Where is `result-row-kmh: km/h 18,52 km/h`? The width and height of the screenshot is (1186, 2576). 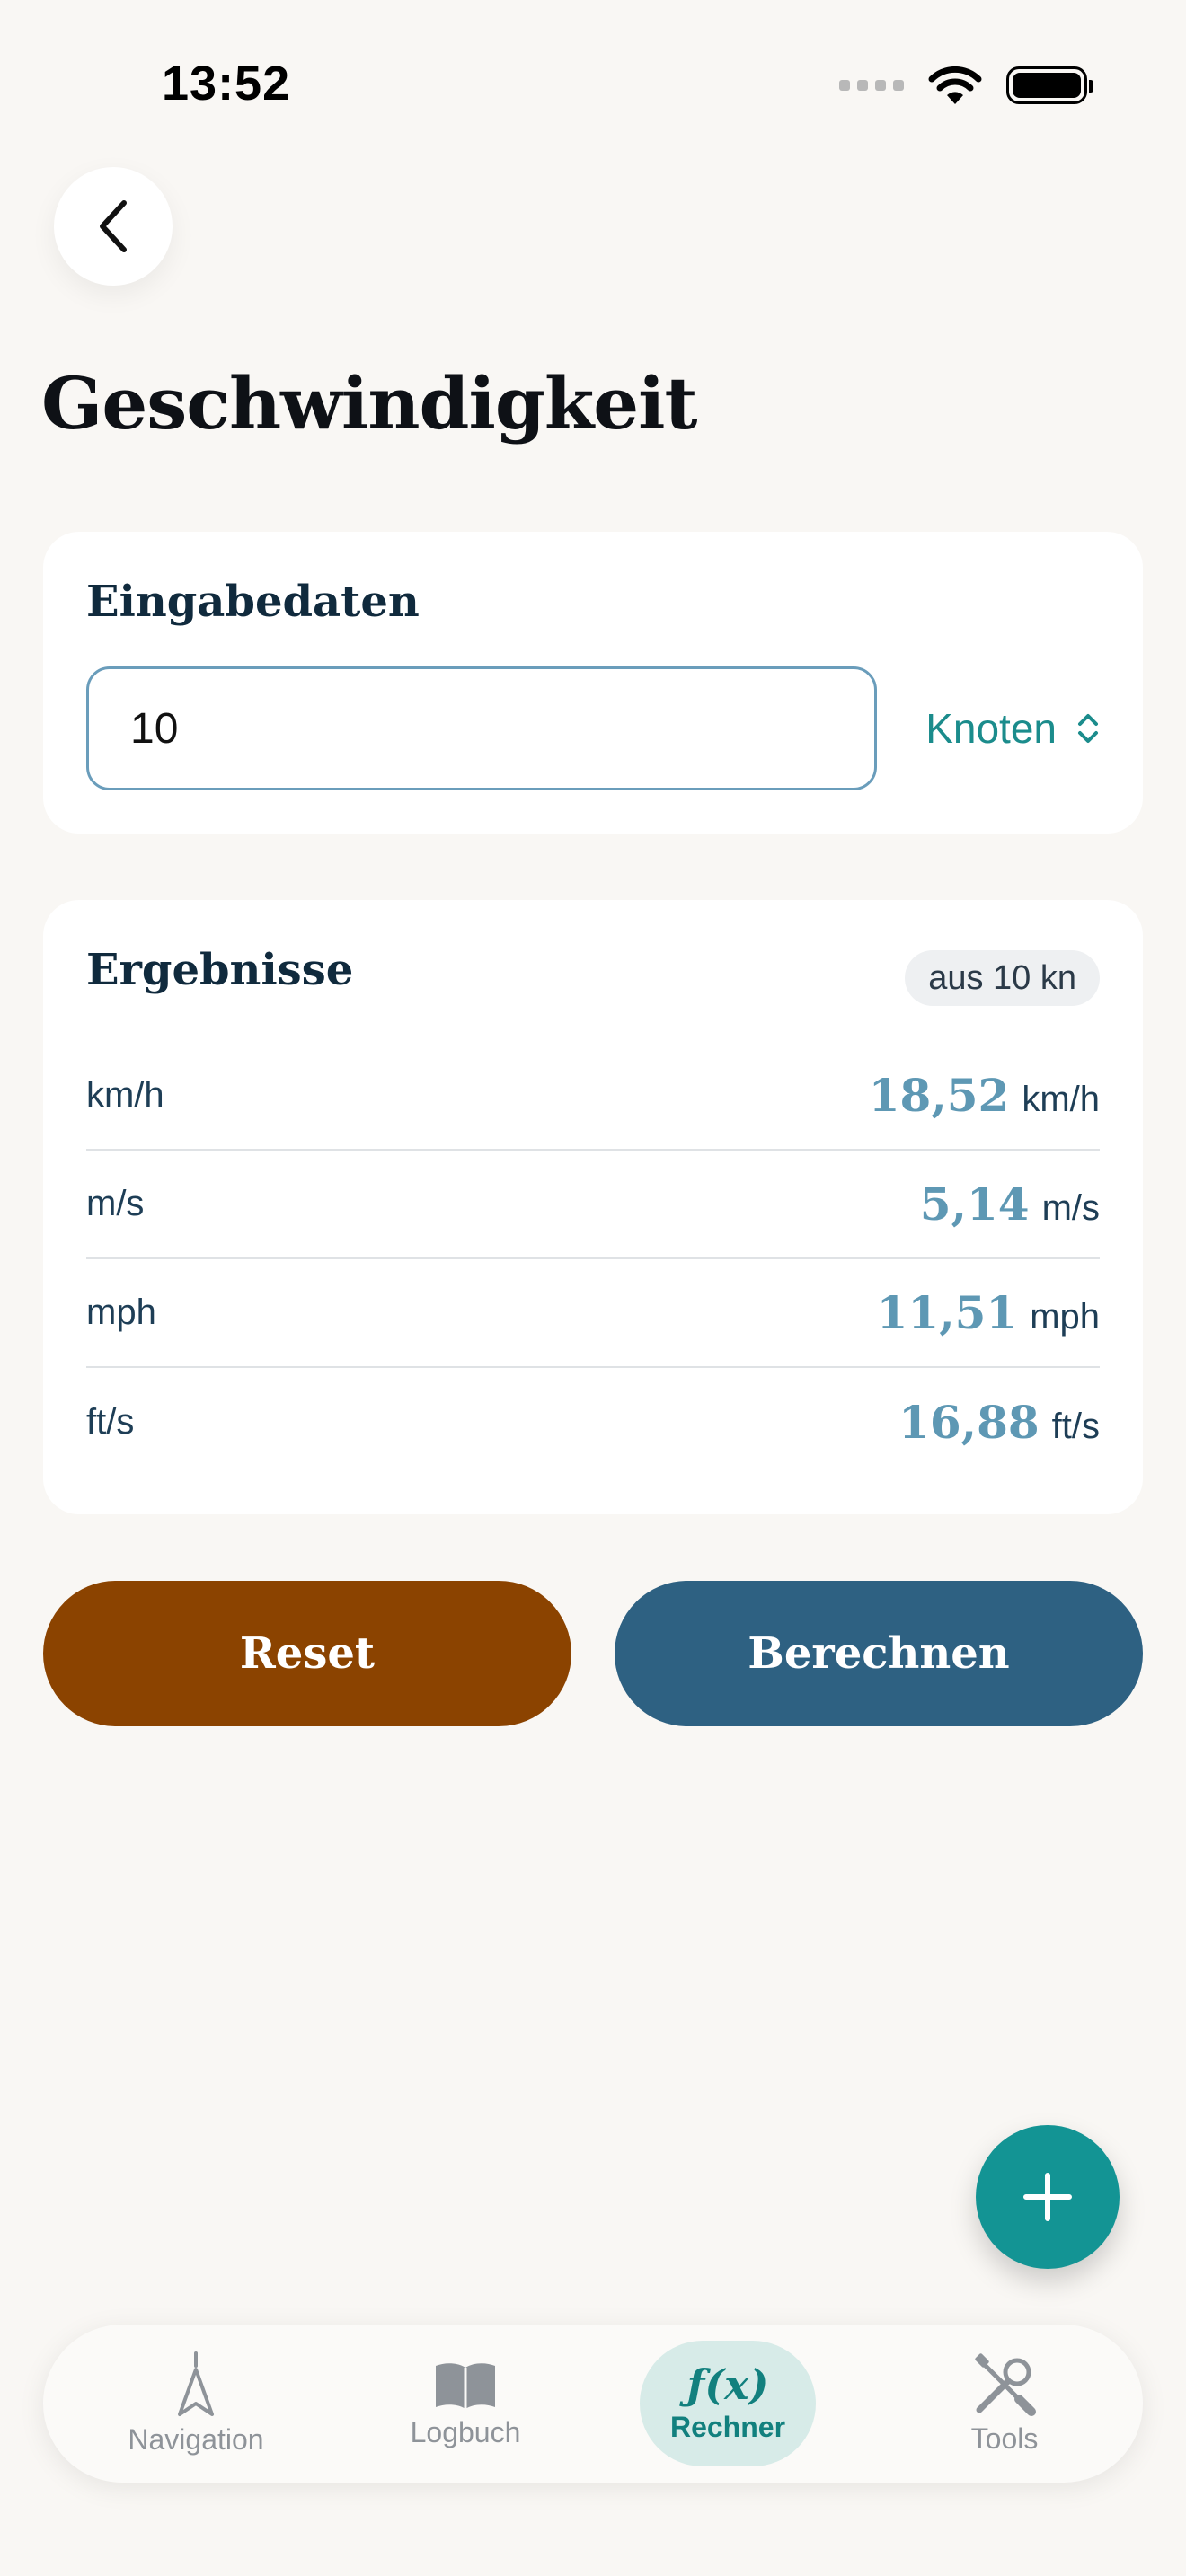 result-row-kmh: km/h 18,52 km/h is located at coordinates (593, 1096).